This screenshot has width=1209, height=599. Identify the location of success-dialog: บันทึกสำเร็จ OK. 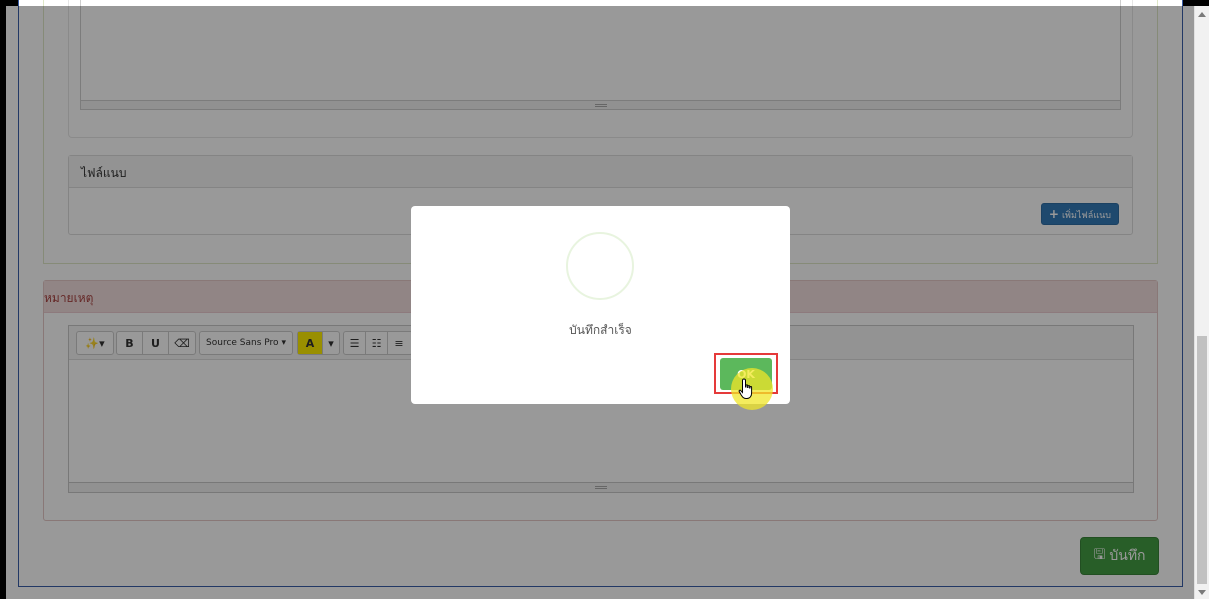
(600, 305).